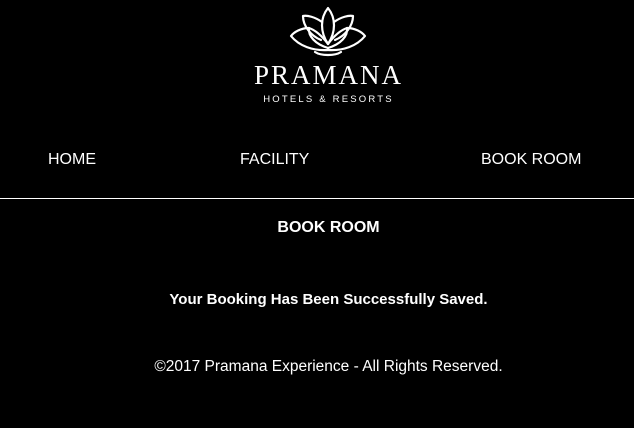 The height and width of the screenshot is (428, 634). What do you see at coordinates (317, 161) in the screenshot?
I see `main-nav: HOME FACILITY BOOK ROOM` at bounding box center [317, 161].